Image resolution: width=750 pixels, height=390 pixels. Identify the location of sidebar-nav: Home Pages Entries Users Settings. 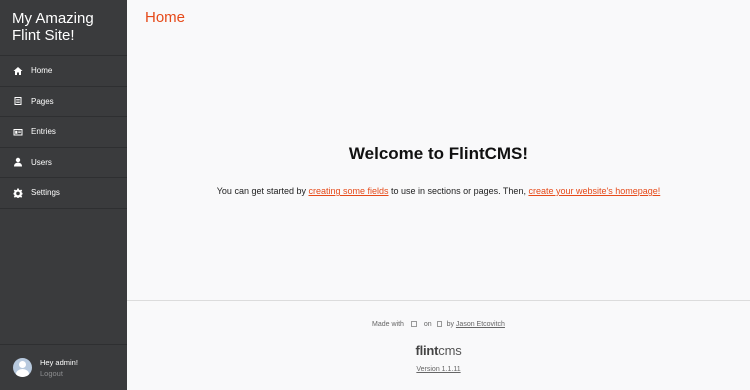
(63, 132).